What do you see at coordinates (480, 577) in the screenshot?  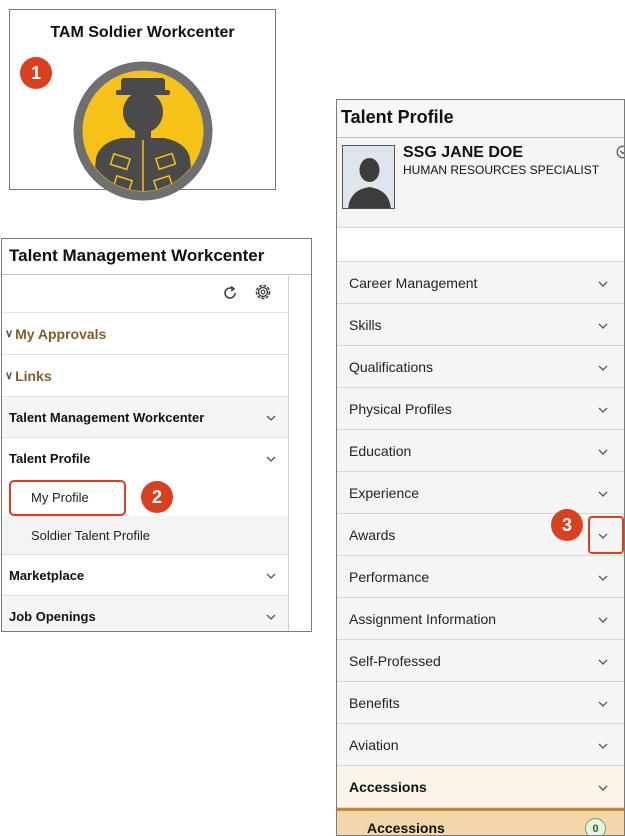 I see `profile-section-performance: Performance` at bounding box center [480, 577].